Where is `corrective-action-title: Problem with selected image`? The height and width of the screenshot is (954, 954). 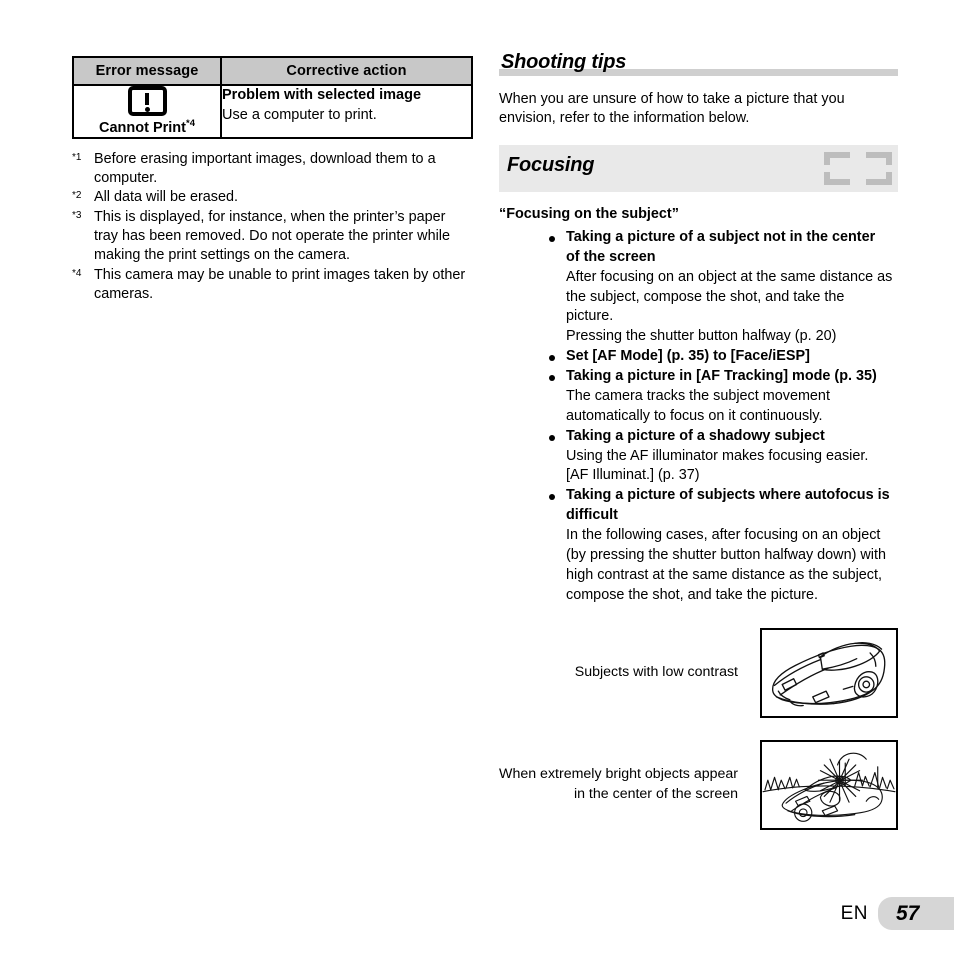
corrective-action-title: Problem with selected image is located at coordinates (322, 95).